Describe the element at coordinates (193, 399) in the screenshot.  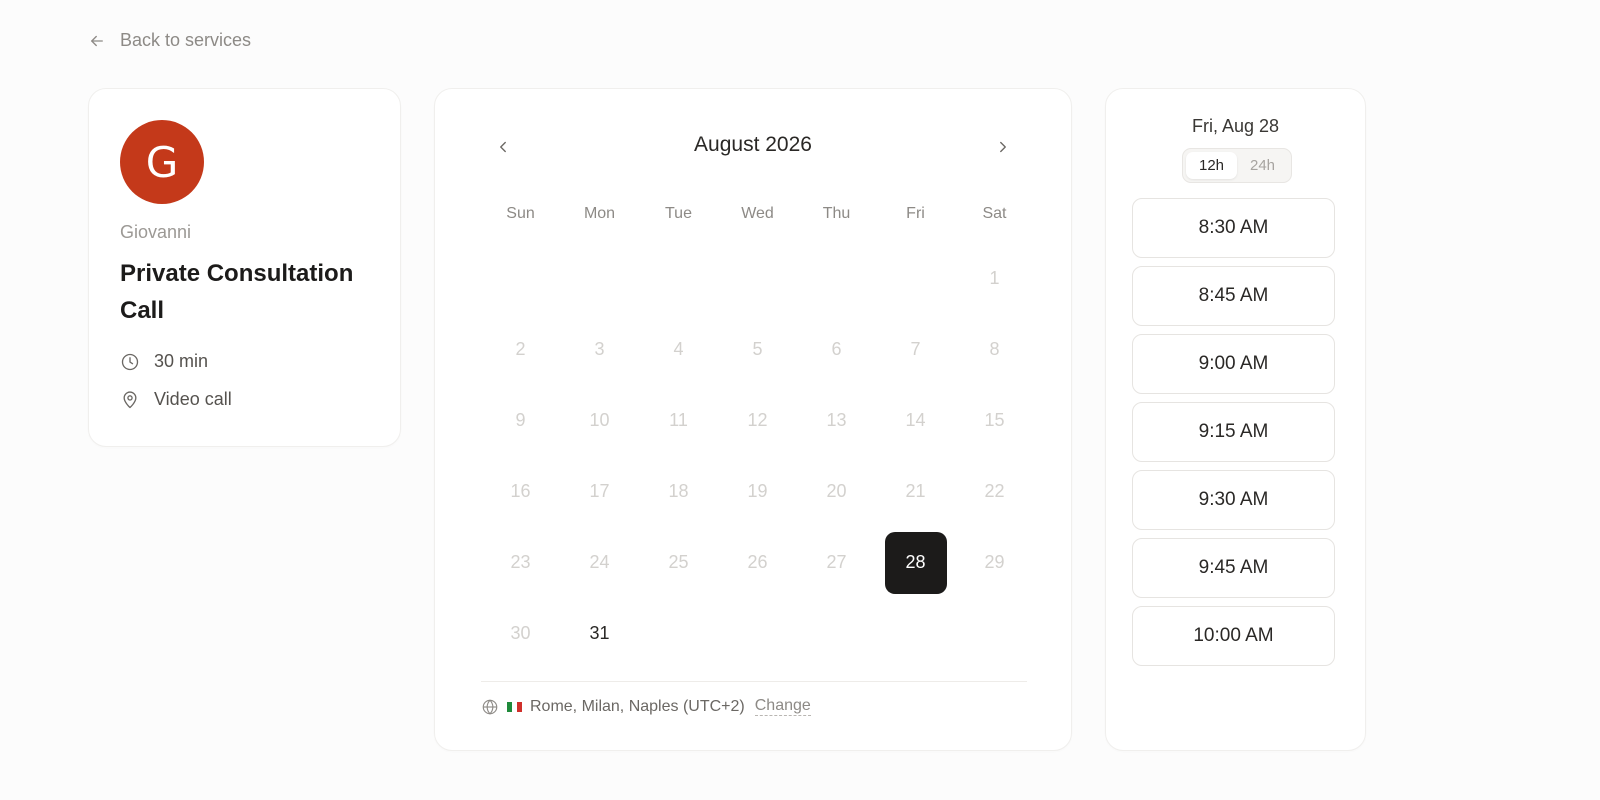
I see `location-label: Video call` at that location.